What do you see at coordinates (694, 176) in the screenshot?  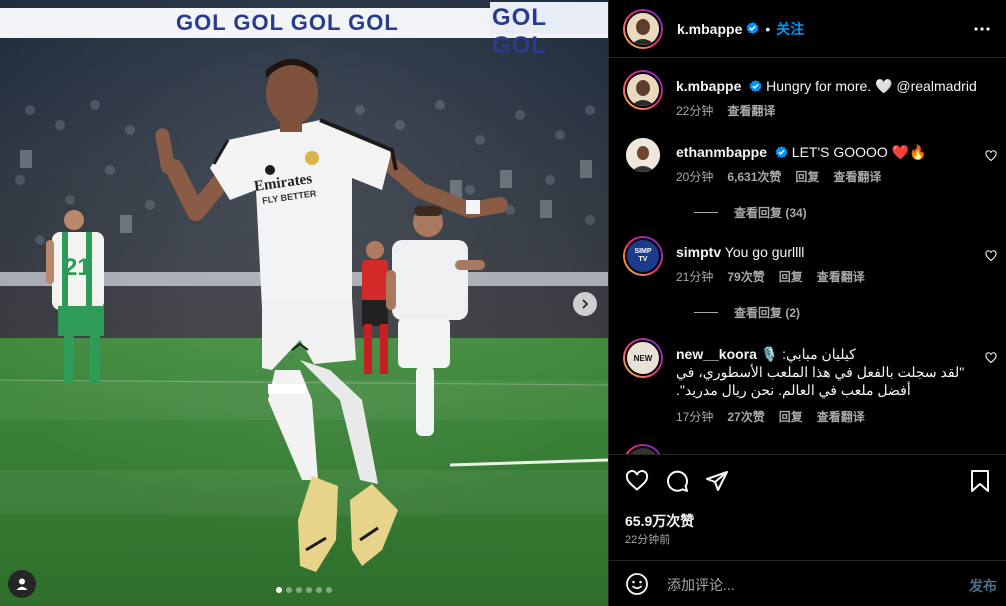 I see `comment-time: 20分钟` at bounding box center [694, 176].